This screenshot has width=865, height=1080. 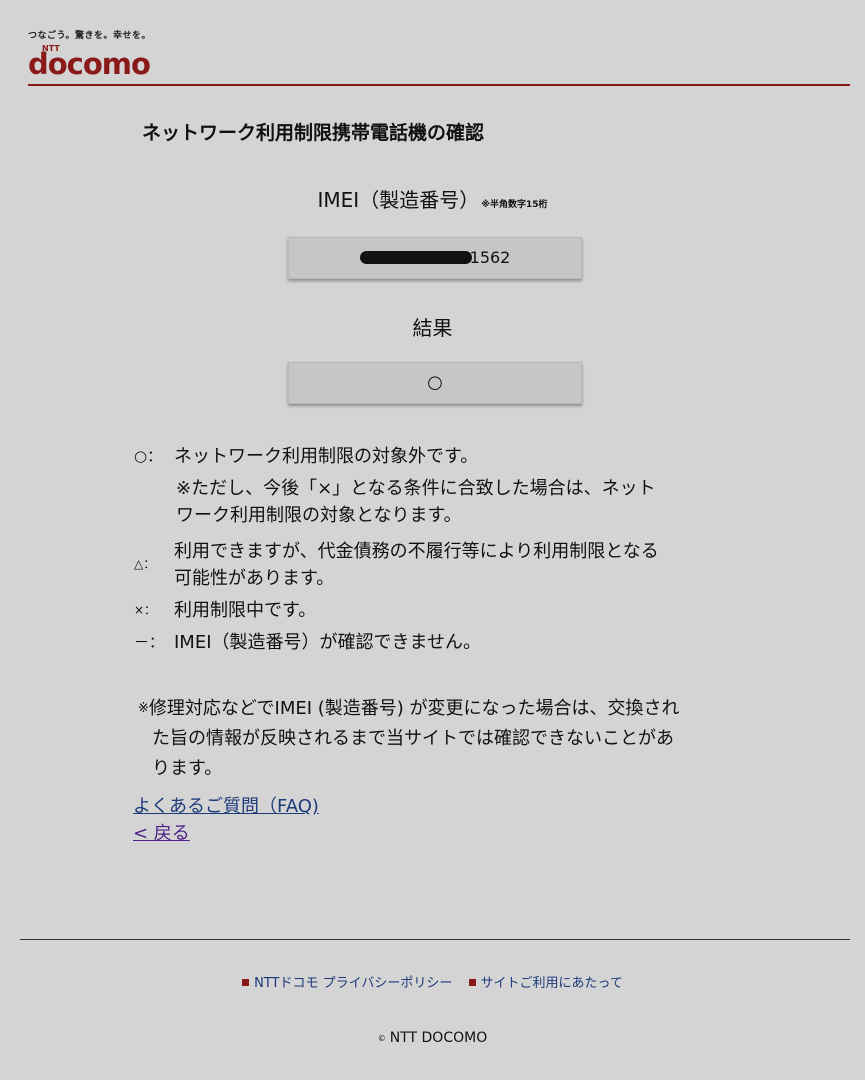 What do you see at coordinates (326, 456) in the screenshot?
I see `legend-circle-text: ネットワーク利用制限の対象外です。` at bounding box center [326, 456].